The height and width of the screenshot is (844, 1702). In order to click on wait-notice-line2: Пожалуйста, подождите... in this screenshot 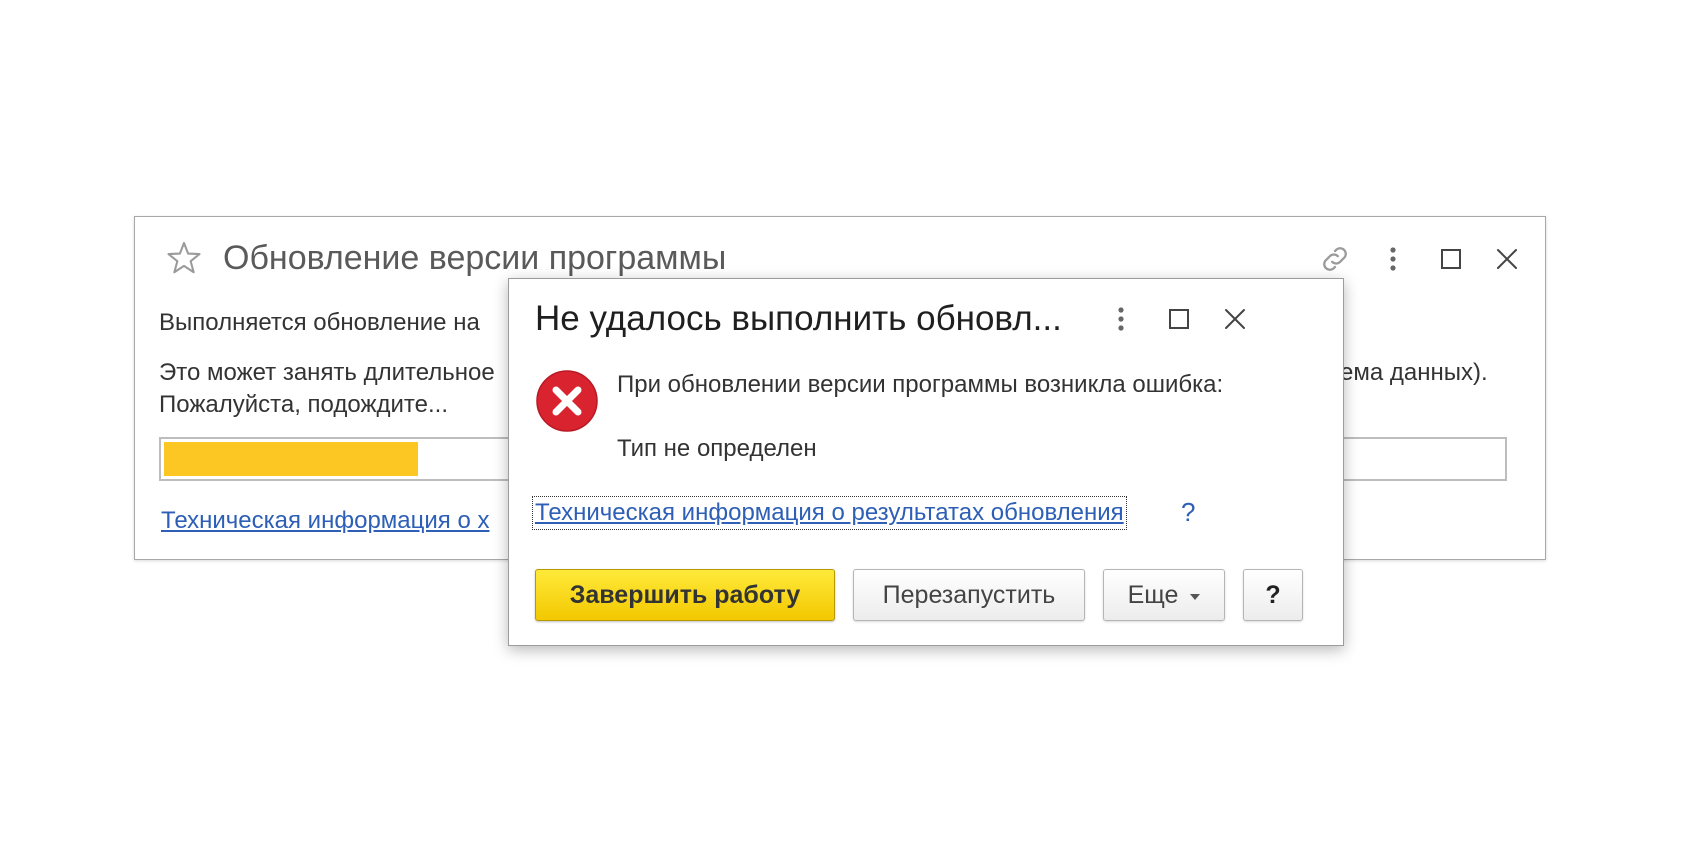, I will do `click(303, 404)`.